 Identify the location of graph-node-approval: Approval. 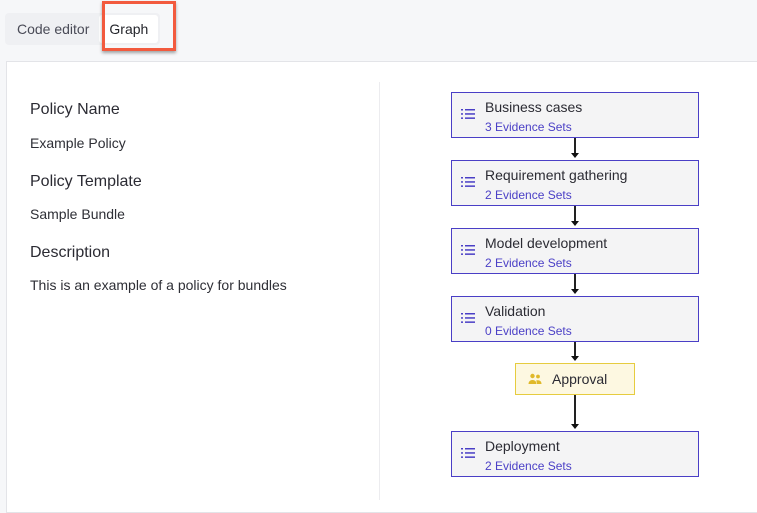
(575, 379).